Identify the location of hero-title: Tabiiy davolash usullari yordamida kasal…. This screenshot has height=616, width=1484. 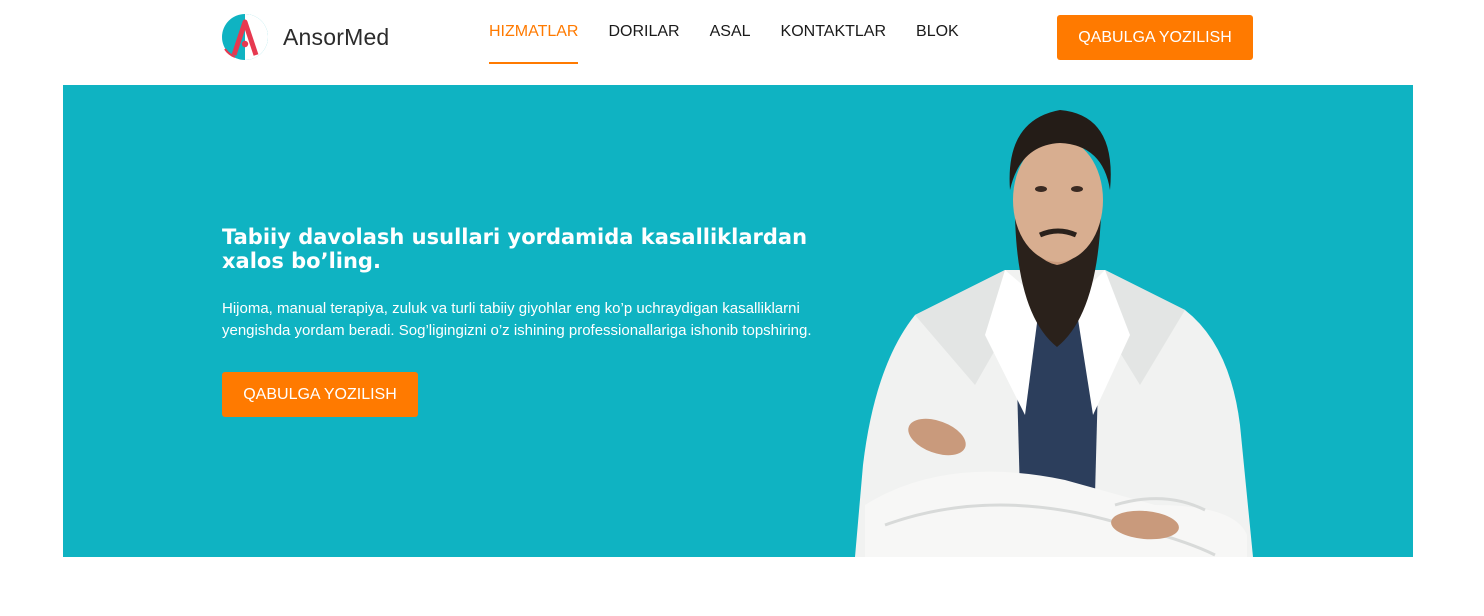
(515, 249).